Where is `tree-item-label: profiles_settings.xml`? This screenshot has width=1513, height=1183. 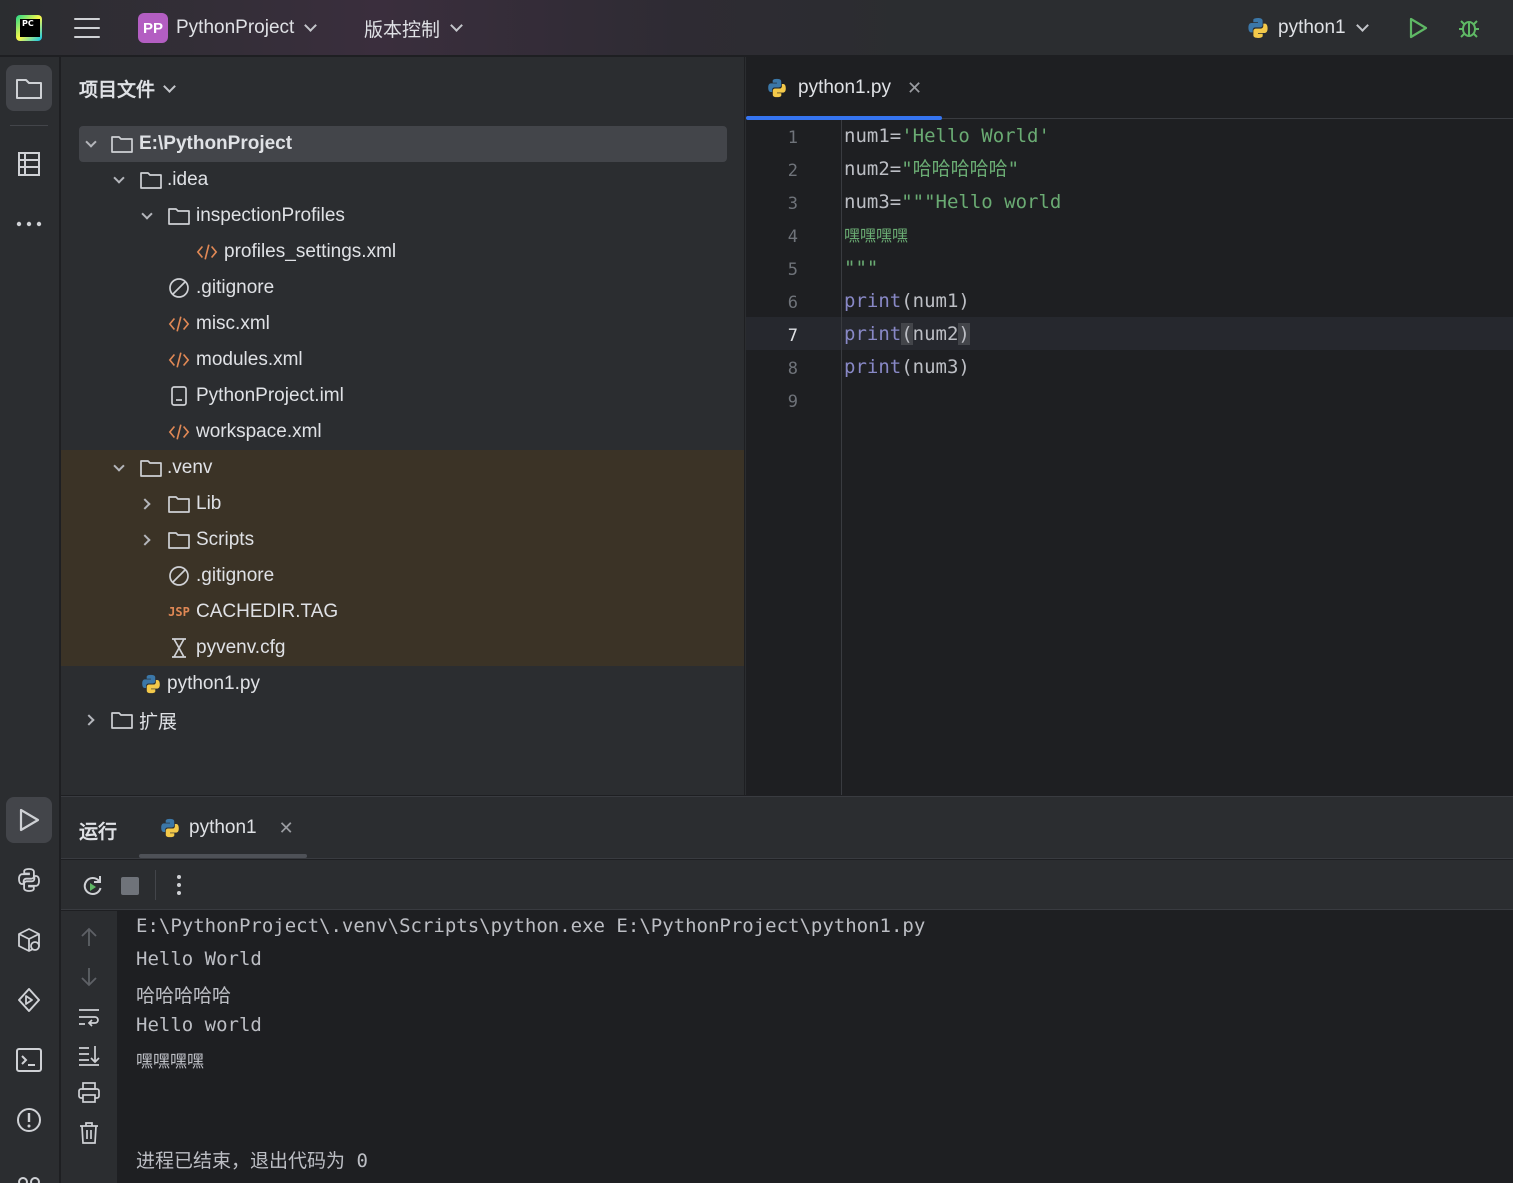
tree-item-label: profiles_settings.xml is located at coordinates (310, 251).